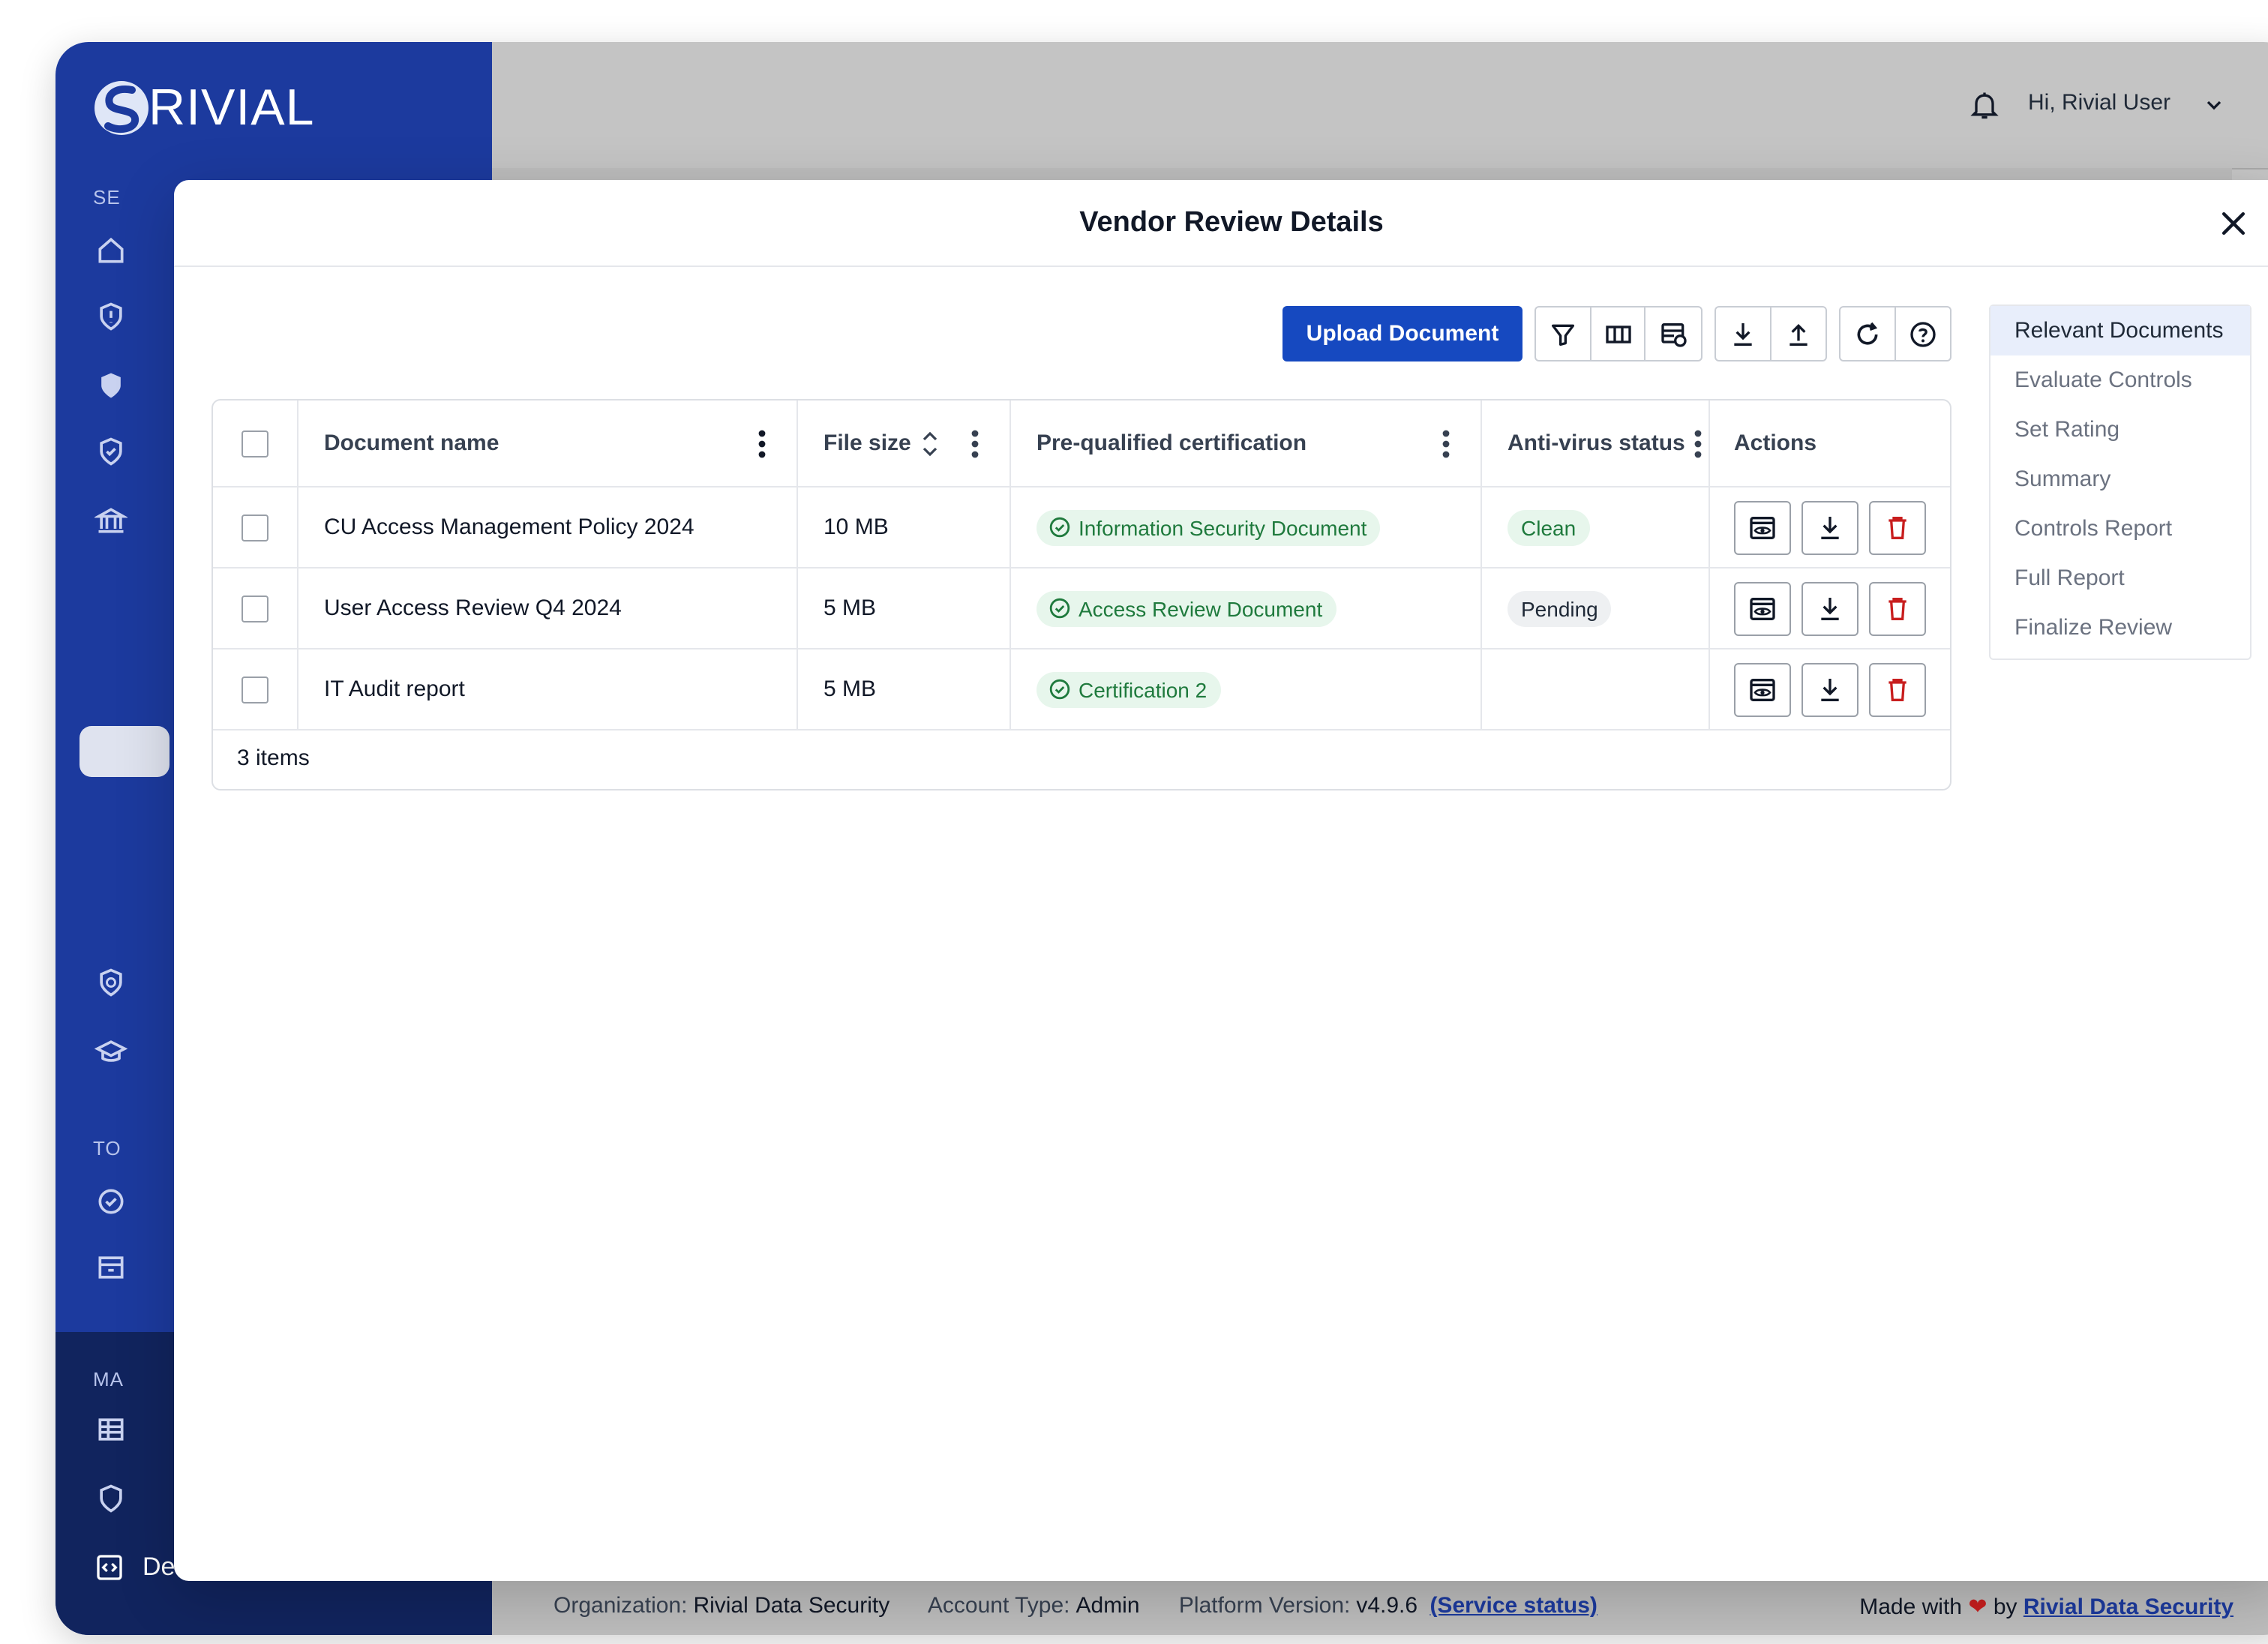 The image size is (2268, 1644). What do you see at coordinates (1387, 1605) in the screenshot?
I see `version-value: v4.9.6` at bounding box center [1387, 1605].